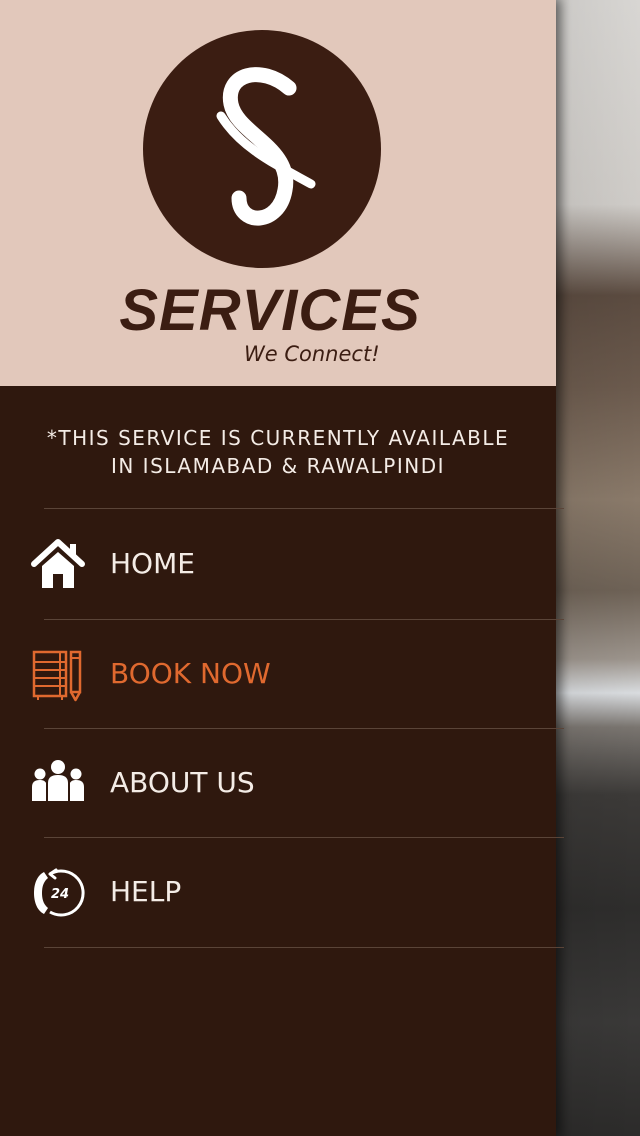 The width and height of the screenshot is (640, 1136). What do you see at coordinates (278, 892) in the screenshot?
I see `menu-item-help: 24 HELP` at bounding box center [278, 892].